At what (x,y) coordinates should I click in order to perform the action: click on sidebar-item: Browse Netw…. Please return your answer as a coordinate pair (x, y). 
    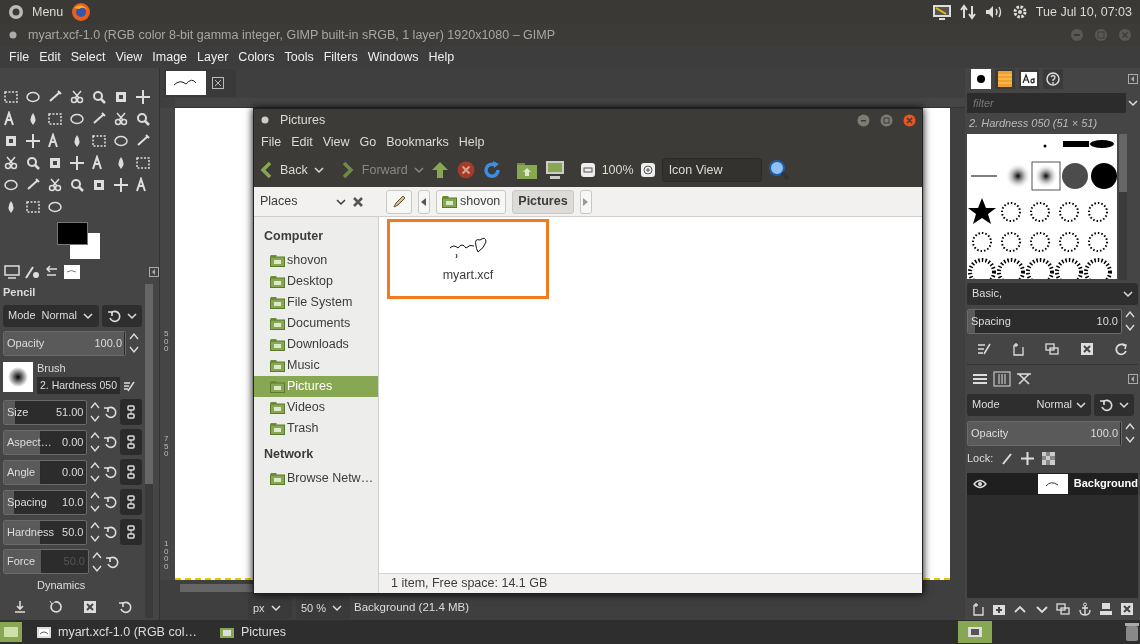
    Looking at the image, I should click on (316, 478).